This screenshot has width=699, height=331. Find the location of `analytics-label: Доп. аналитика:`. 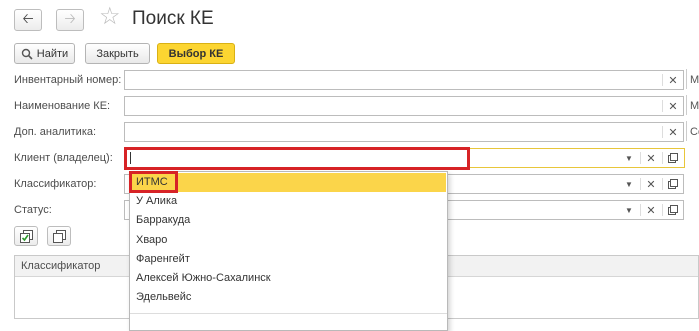

analytics-label: Доп. аналитика: is located at coordinates (55, 132).